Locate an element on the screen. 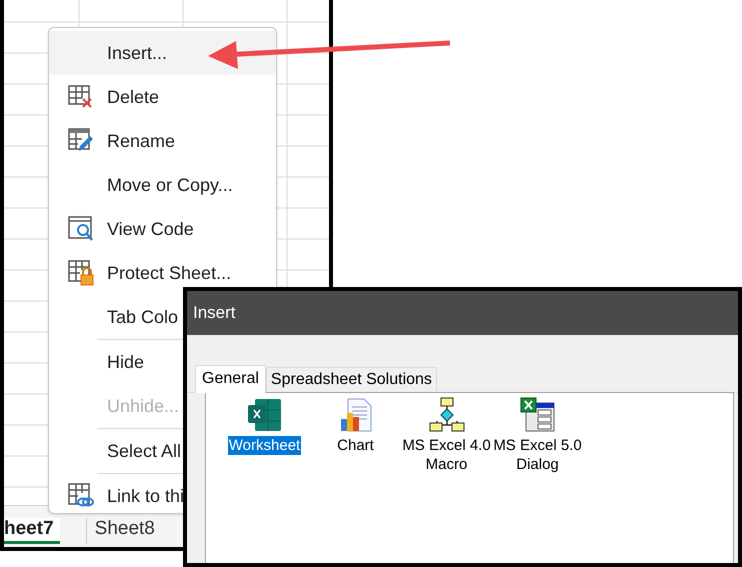 The height and width of the screenshot is (567, 742). menu-item: View Code is located at coordinates (150, 229).